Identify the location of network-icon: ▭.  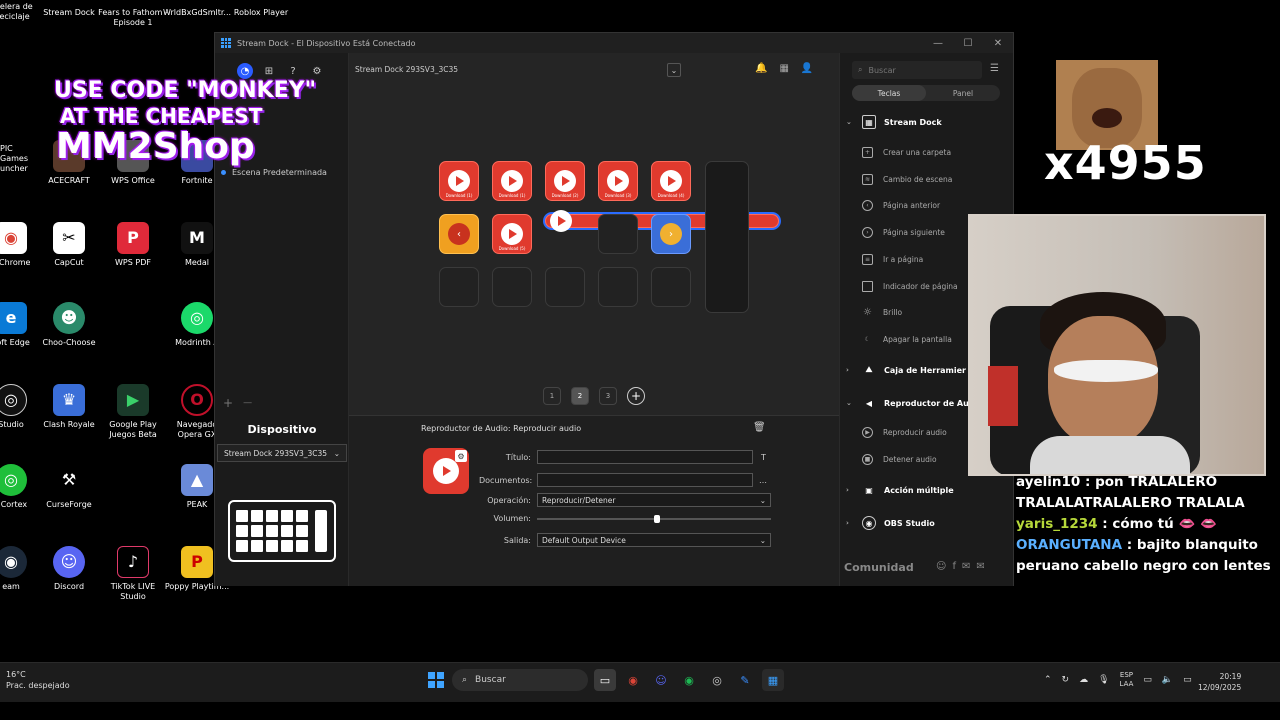
(1147, 680).